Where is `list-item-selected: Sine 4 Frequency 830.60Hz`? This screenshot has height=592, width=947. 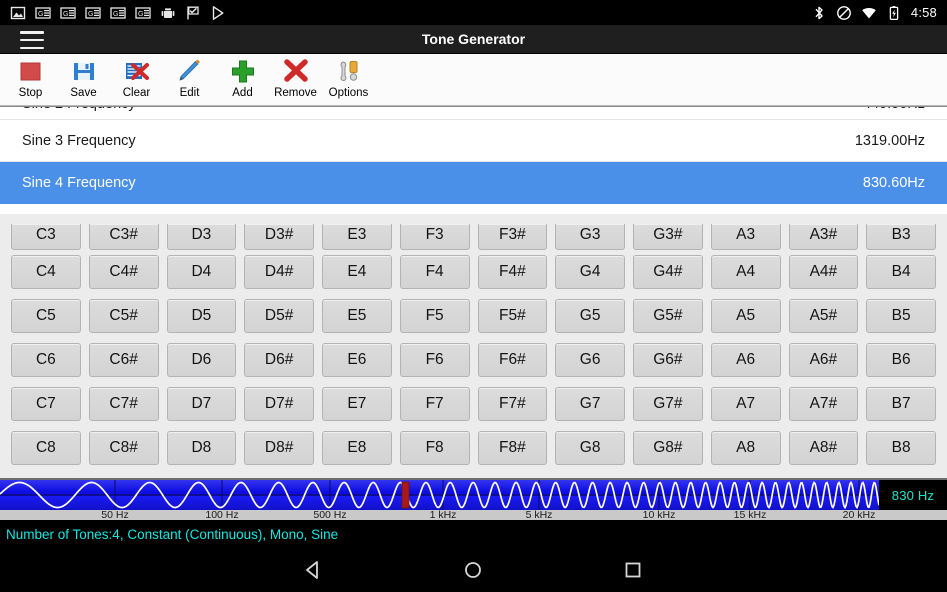 list-item-selected: Sine 4 Frequency 830.60Hz is located at coordinates (473, 183).